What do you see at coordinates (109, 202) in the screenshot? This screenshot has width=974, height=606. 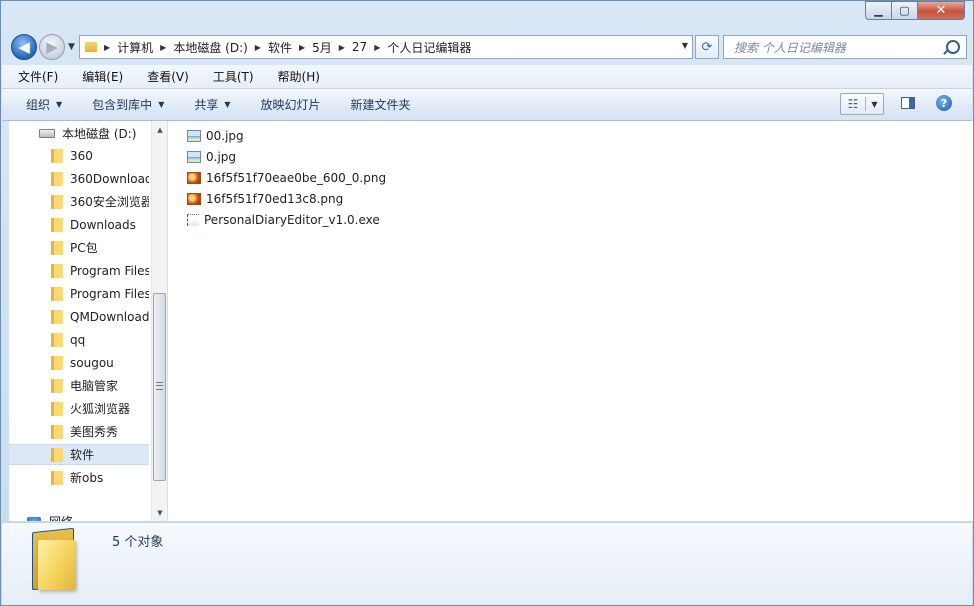 I see `tree-label: 360安全浏览器` at bounding box center [109, 202].